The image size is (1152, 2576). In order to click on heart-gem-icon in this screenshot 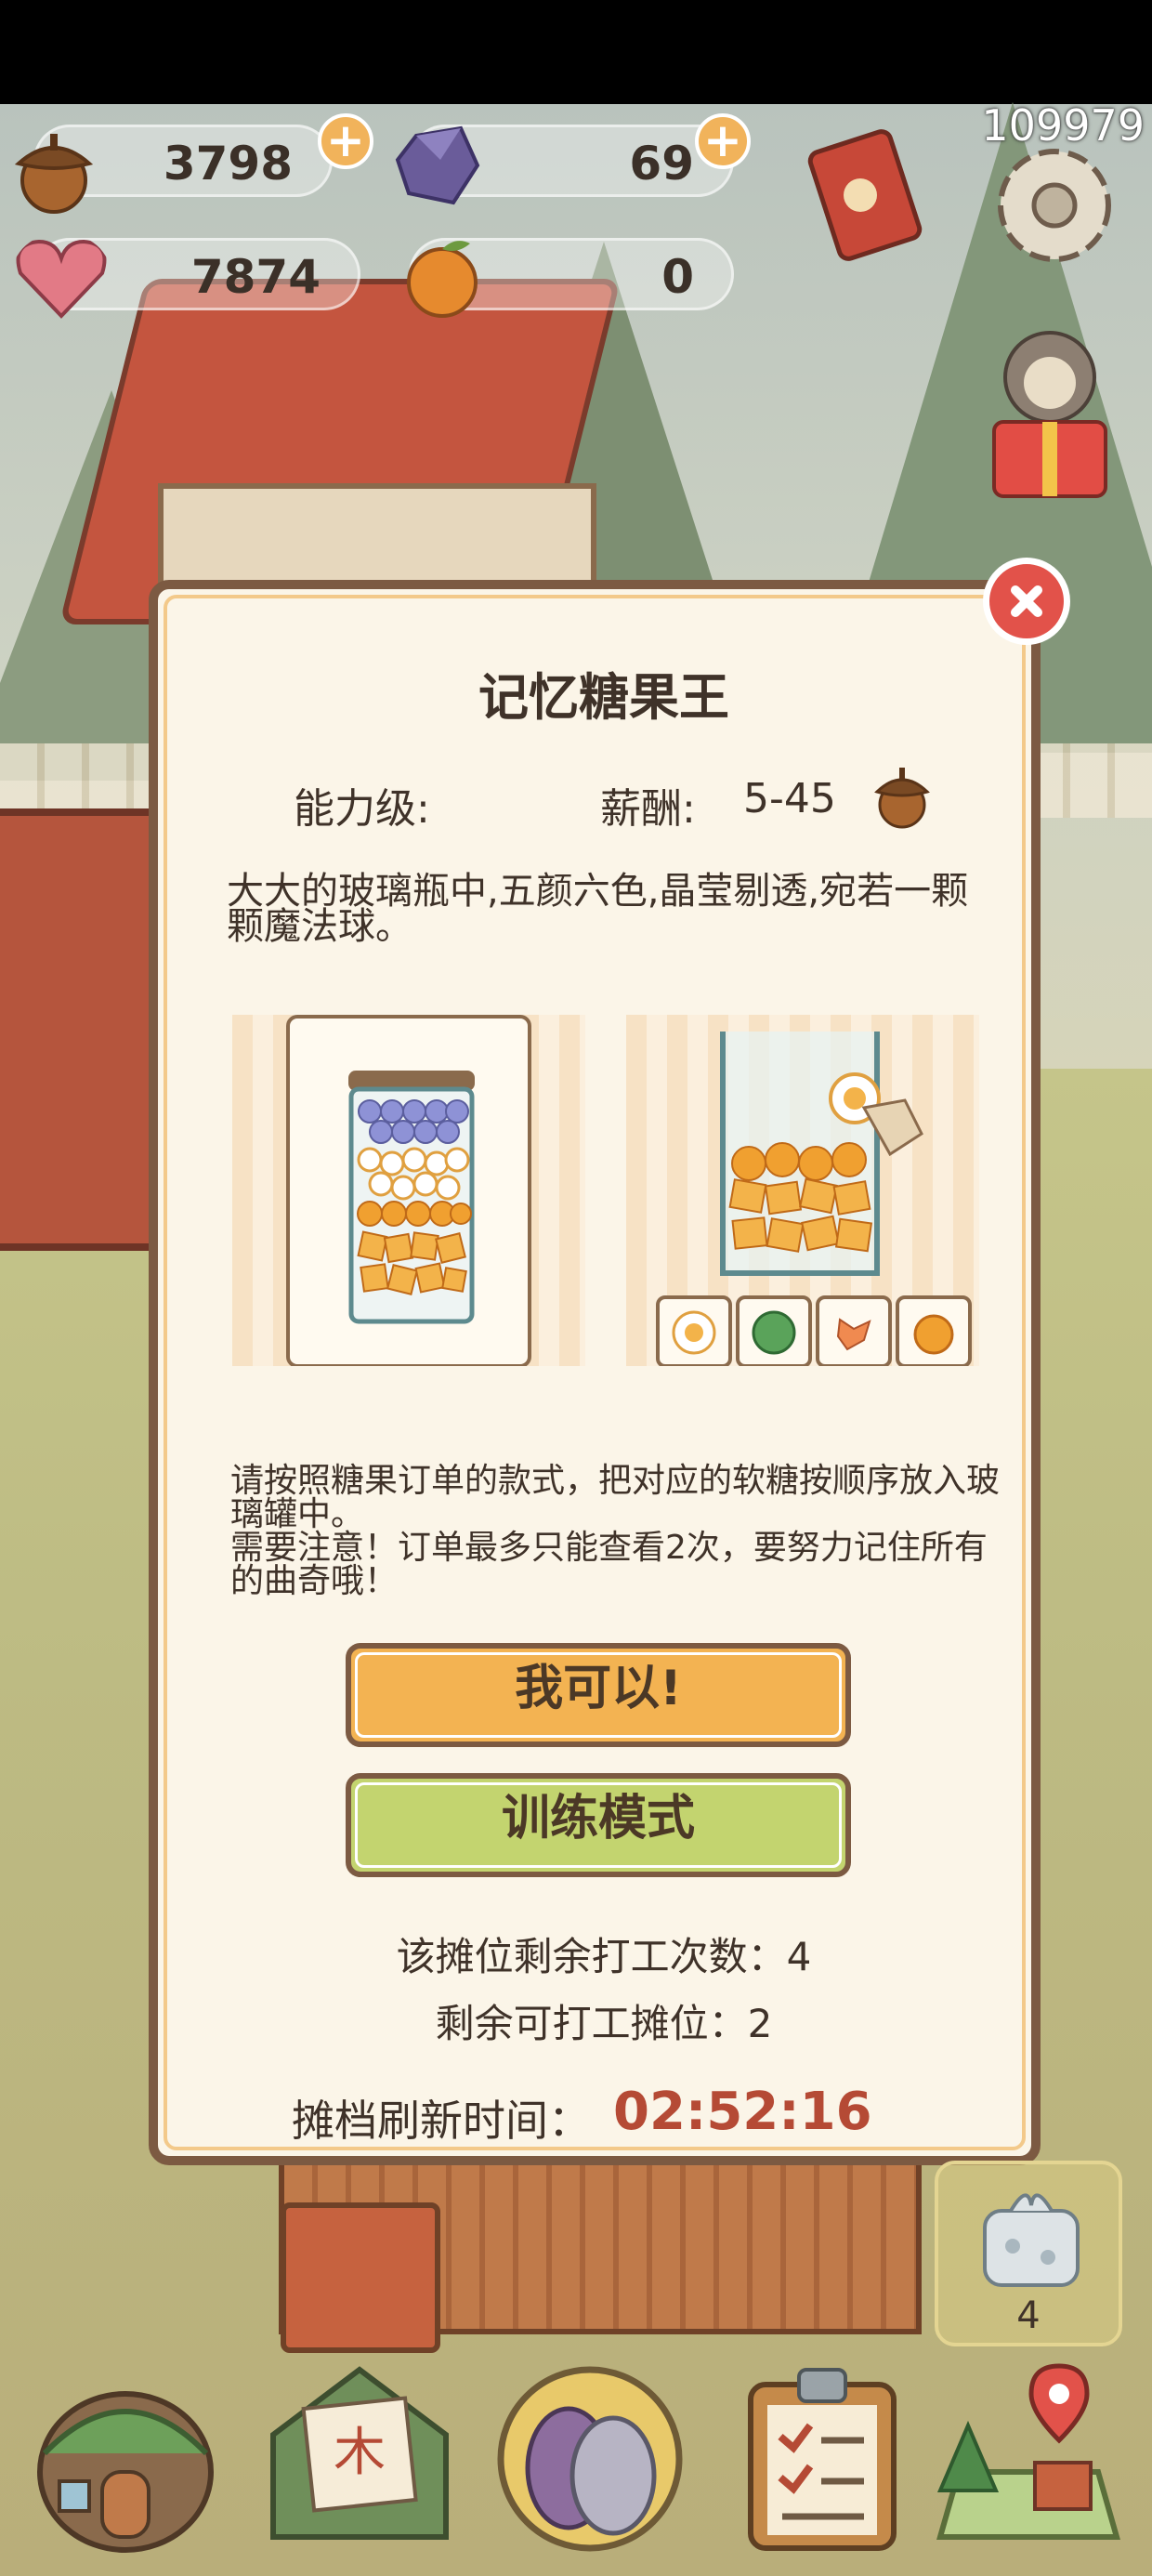, I will do `click(61, 279)`.